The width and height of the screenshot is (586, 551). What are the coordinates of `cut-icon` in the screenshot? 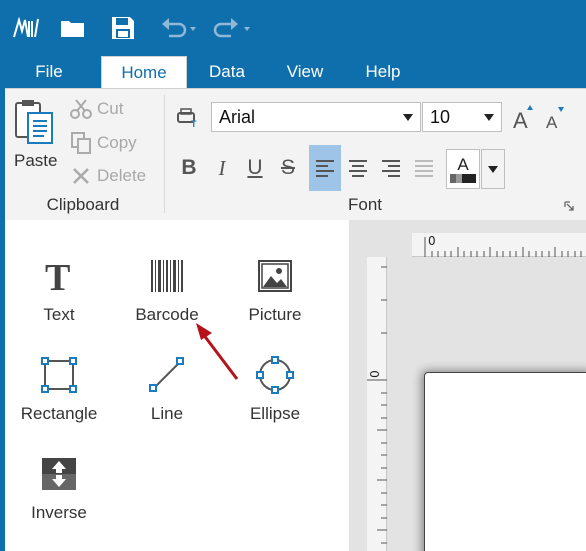 It's located at (81, 109).